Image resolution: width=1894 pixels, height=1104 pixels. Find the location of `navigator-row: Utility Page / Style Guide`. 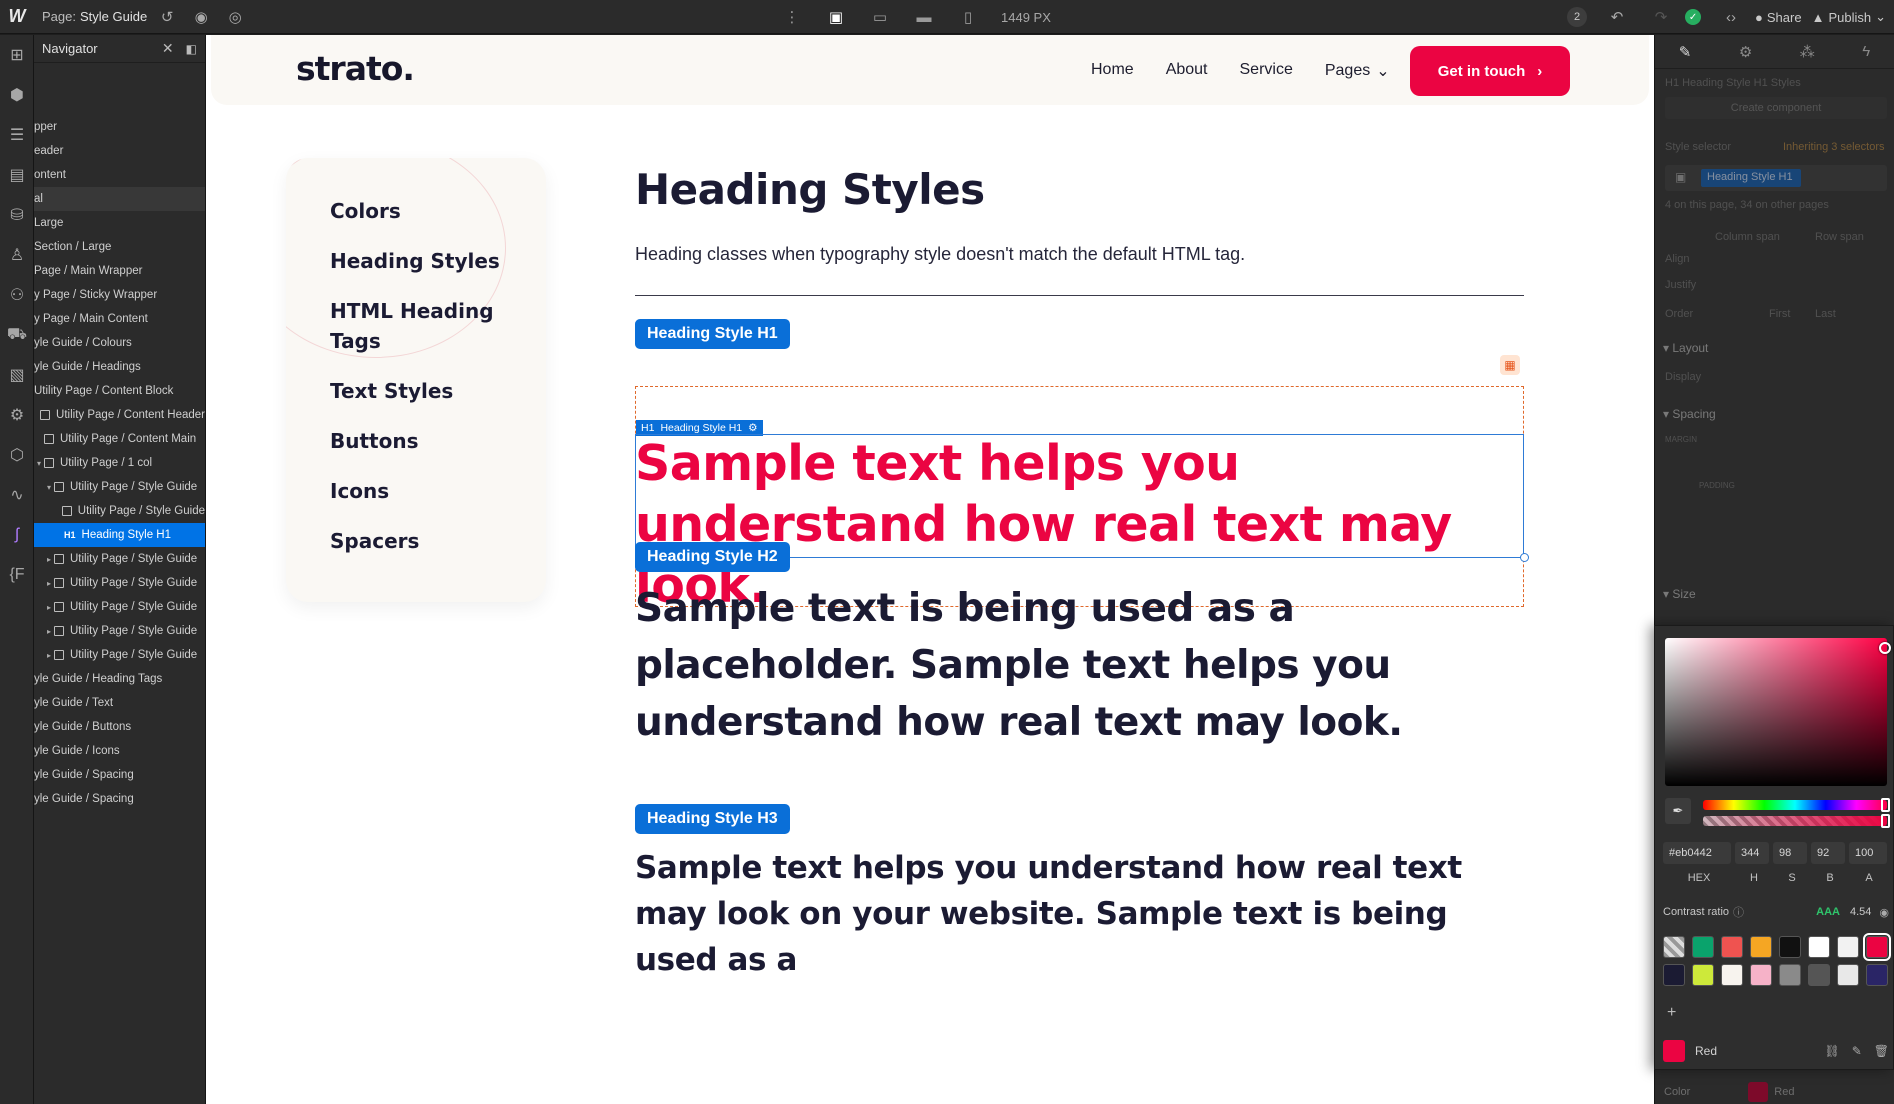

navigator-row: Utility Page / Style Guide is located at coordinates (119, 511).